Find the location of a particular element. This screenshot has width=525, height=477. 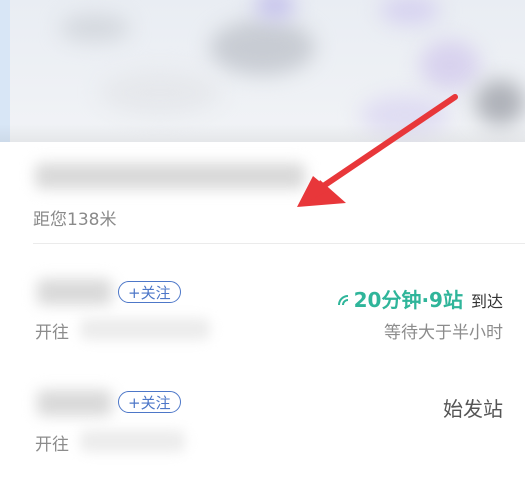

map-edge is located at coordinates (5, 71).